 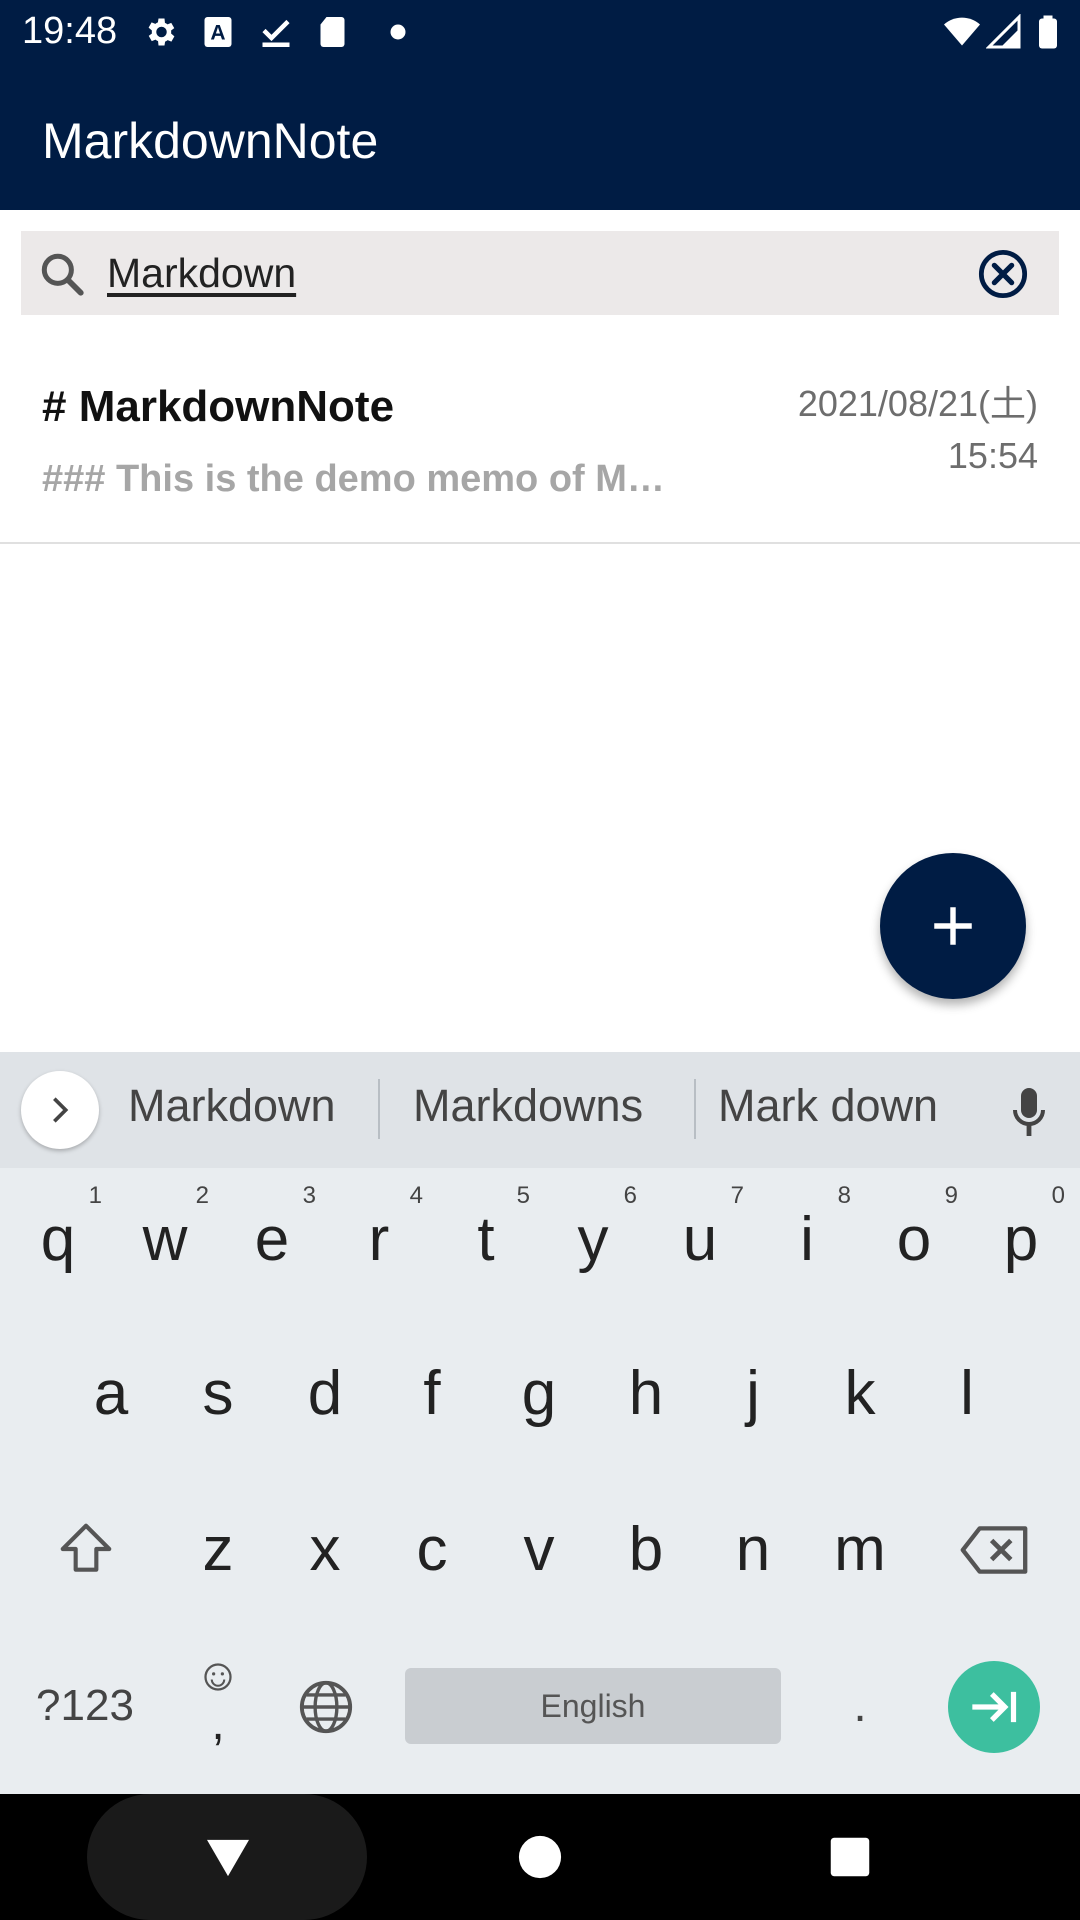 What do you see at coordinates (272, 1240) in the screenshot?
I see `key-e: e3` at bounding box center [272, 1240].